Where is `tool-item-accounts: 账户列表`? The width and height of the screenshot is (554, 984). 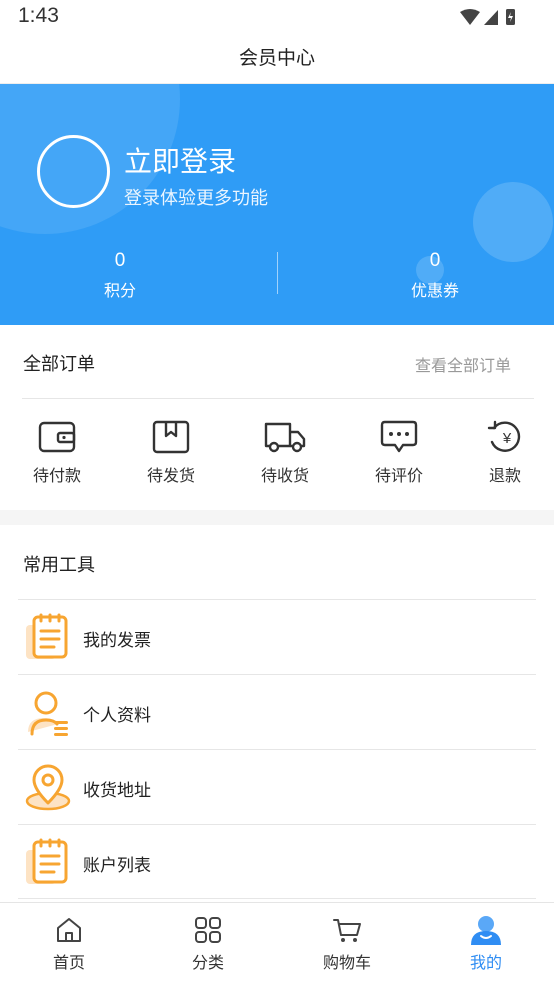 tool-item-accounts: 账户列表 is located at coordinates (277, 861).